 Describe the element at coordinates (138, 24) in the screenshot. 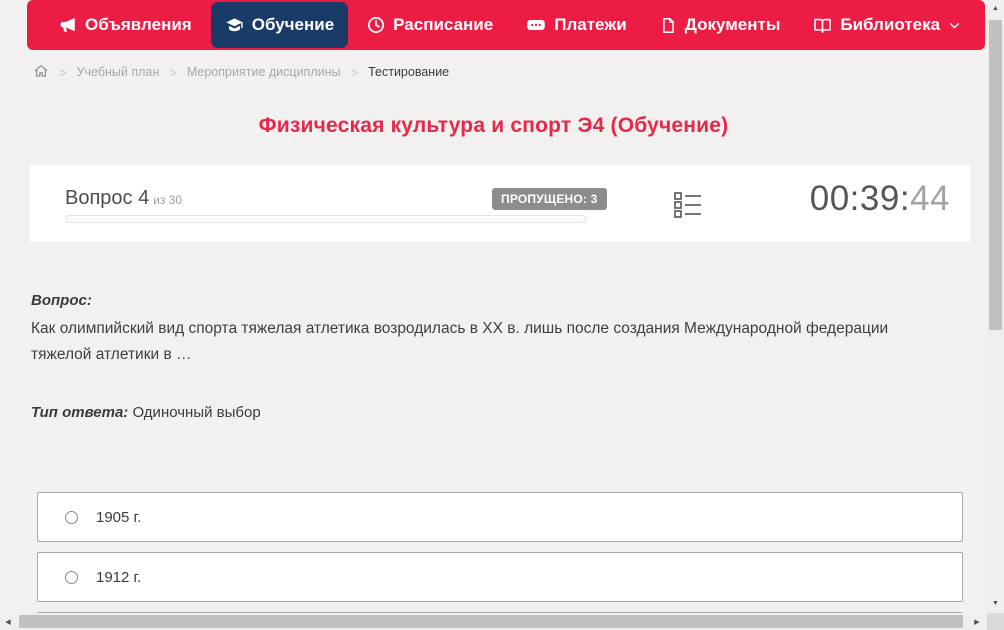

I see `nav-item-label: Объявления` at that location.